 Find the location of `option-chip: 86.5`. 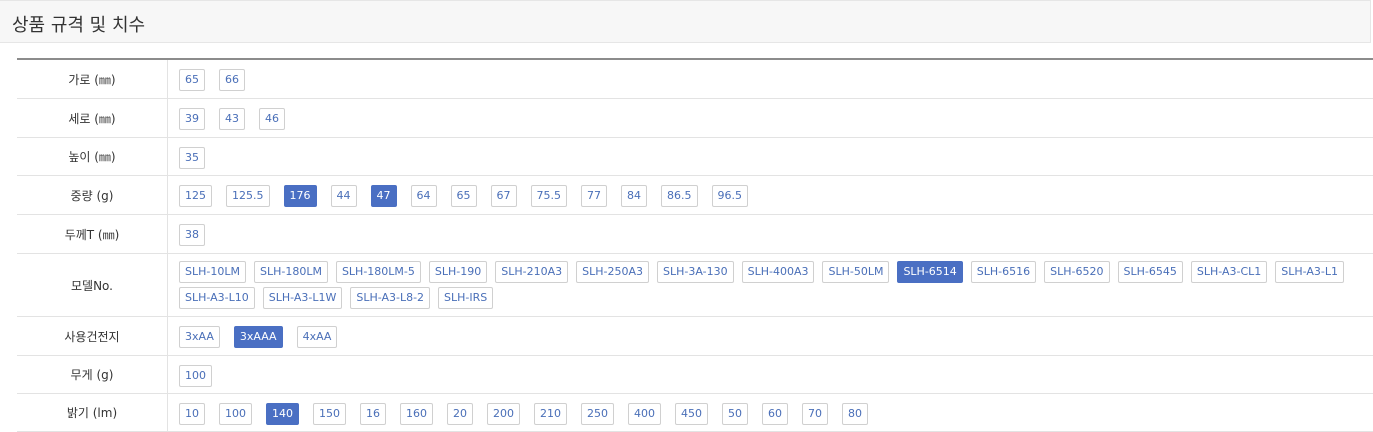

option-chip: 86.5 is located at coordinates (679, 196).